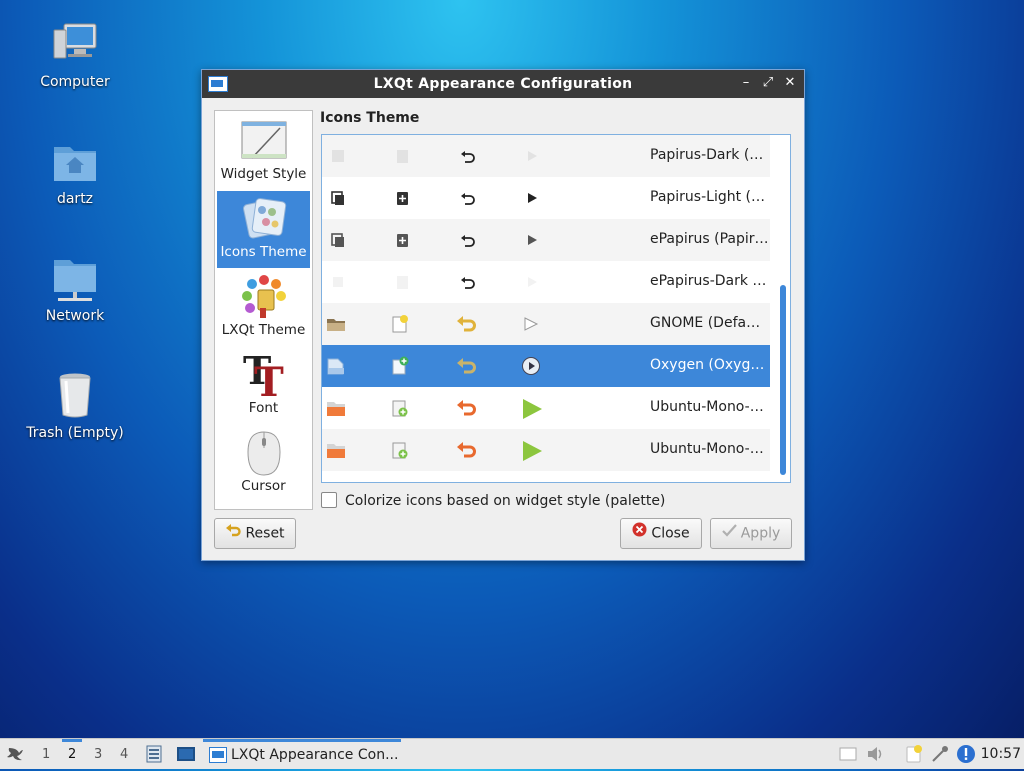 This screenshot has height=771, width=1024. Describe the element at coordinates (263, 330) in the screenshot. I see `sidebar-item-label: LXQt Theme` at that location.